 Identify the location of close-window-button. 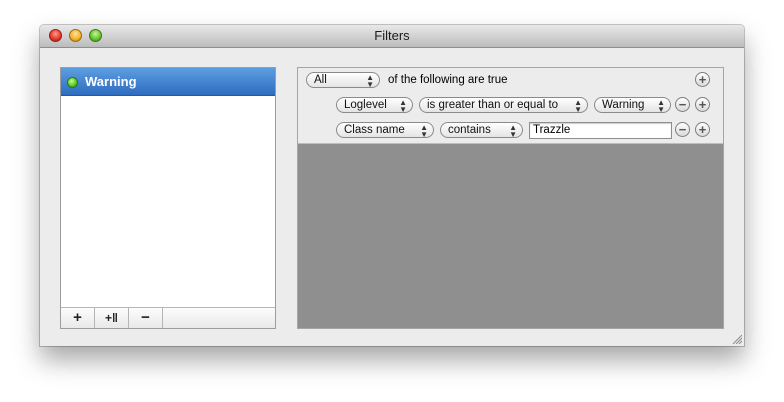
(55, 35).